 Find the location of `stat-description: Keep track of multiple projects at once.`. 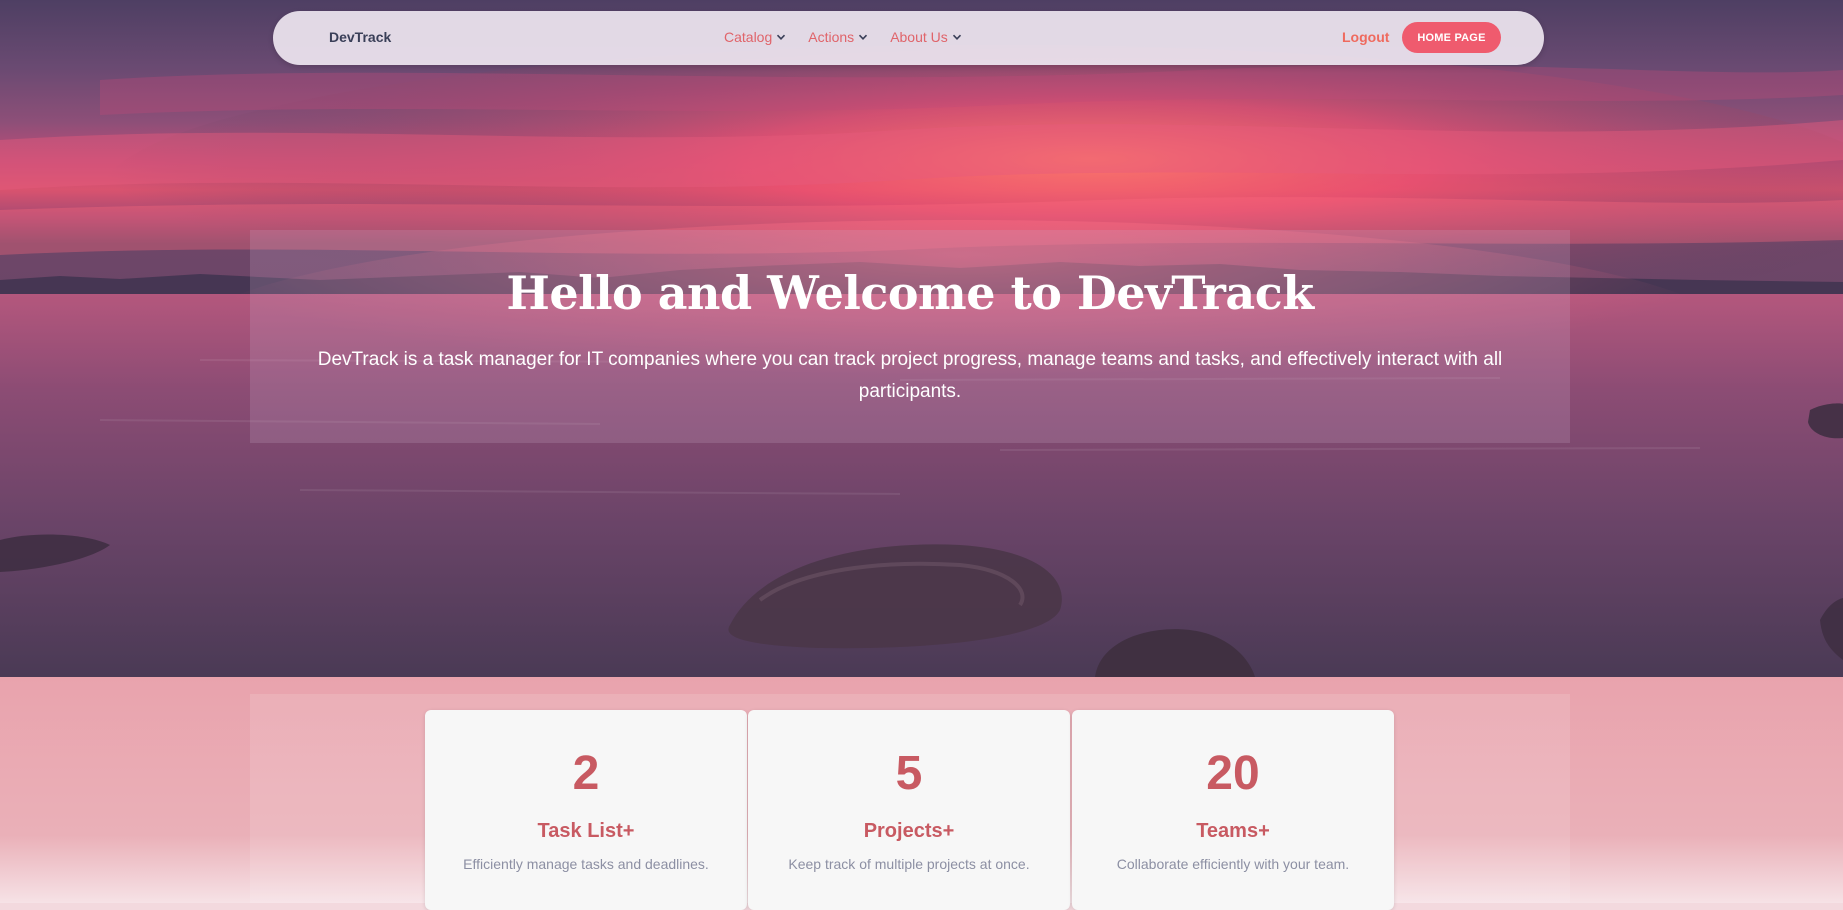

stat-description: Keep track of multiple projects at once. is located at coordinates (909, 864).